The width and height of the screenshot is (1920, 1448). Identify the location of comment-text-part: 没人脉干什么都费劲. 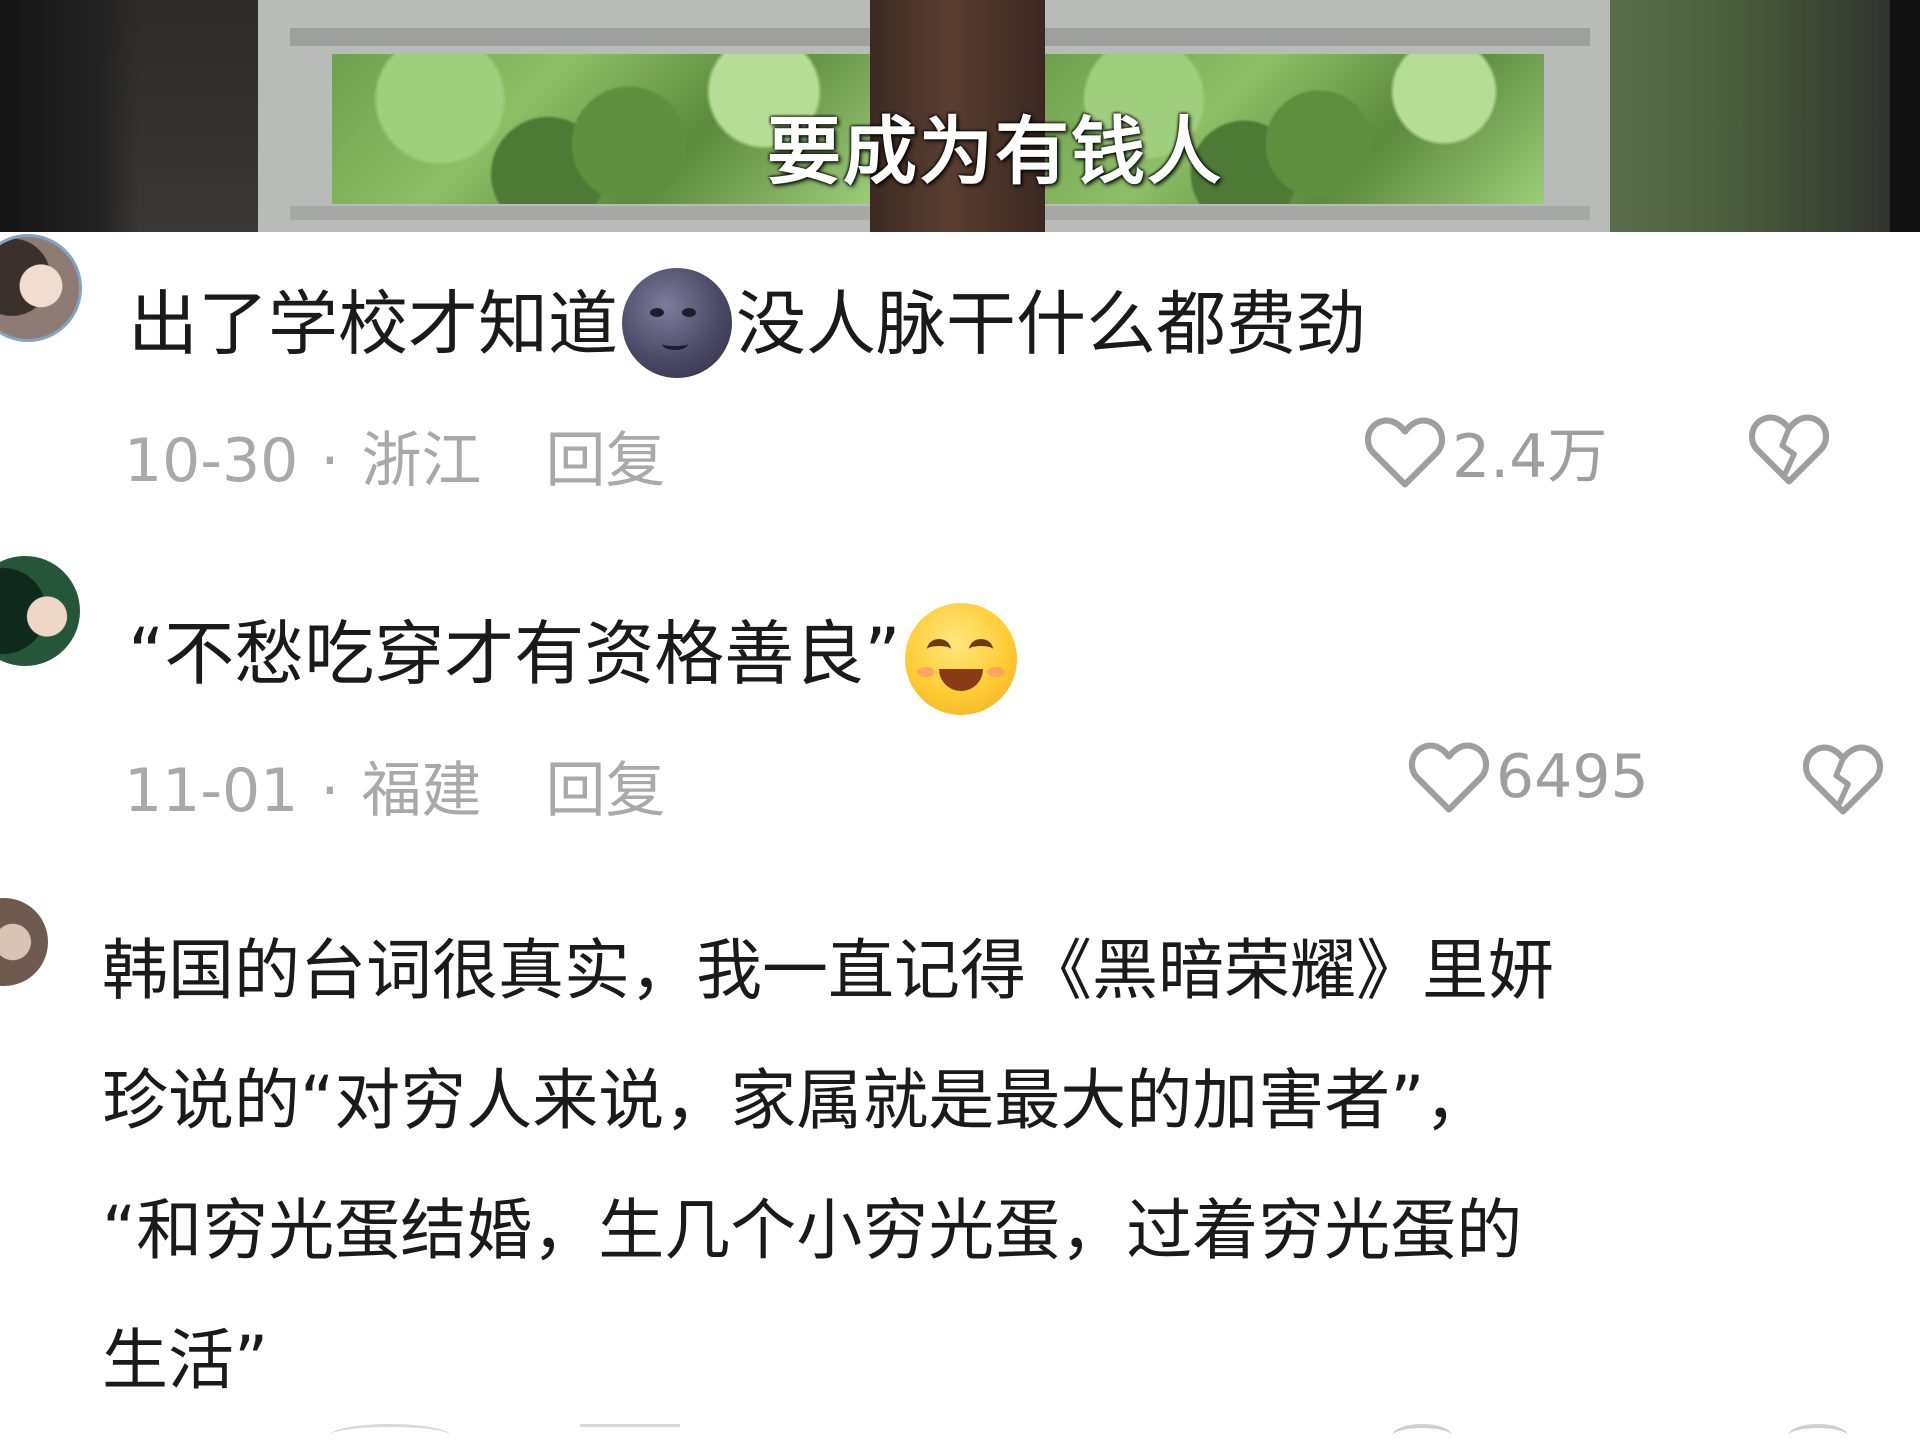
(1051, 324).